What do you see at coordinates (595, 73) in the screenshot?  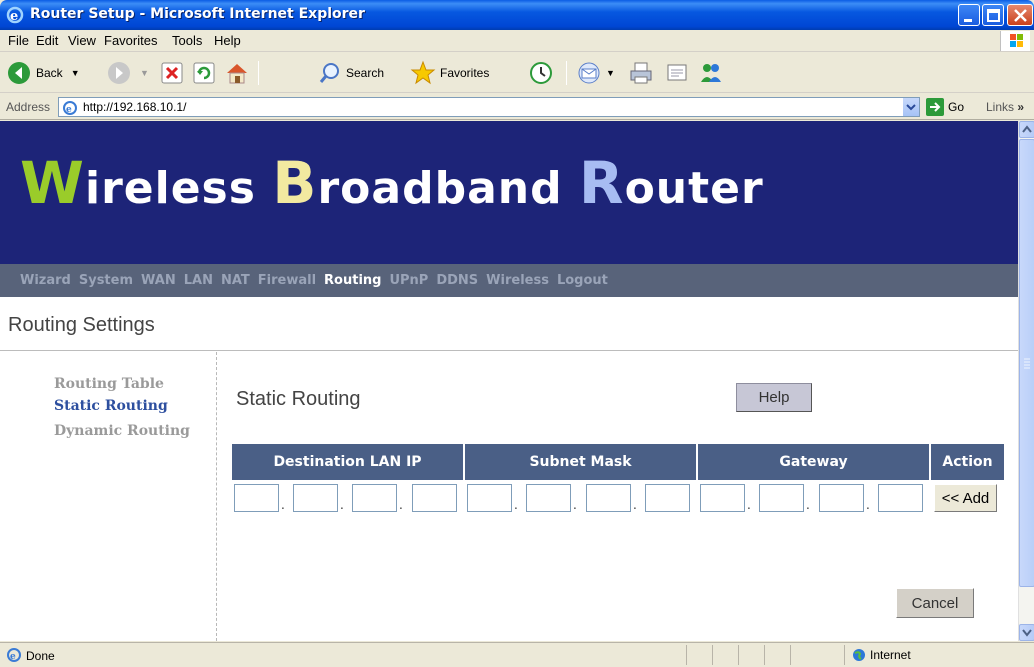 I see `mail-button: ▼` at bounding box center [595, 73].